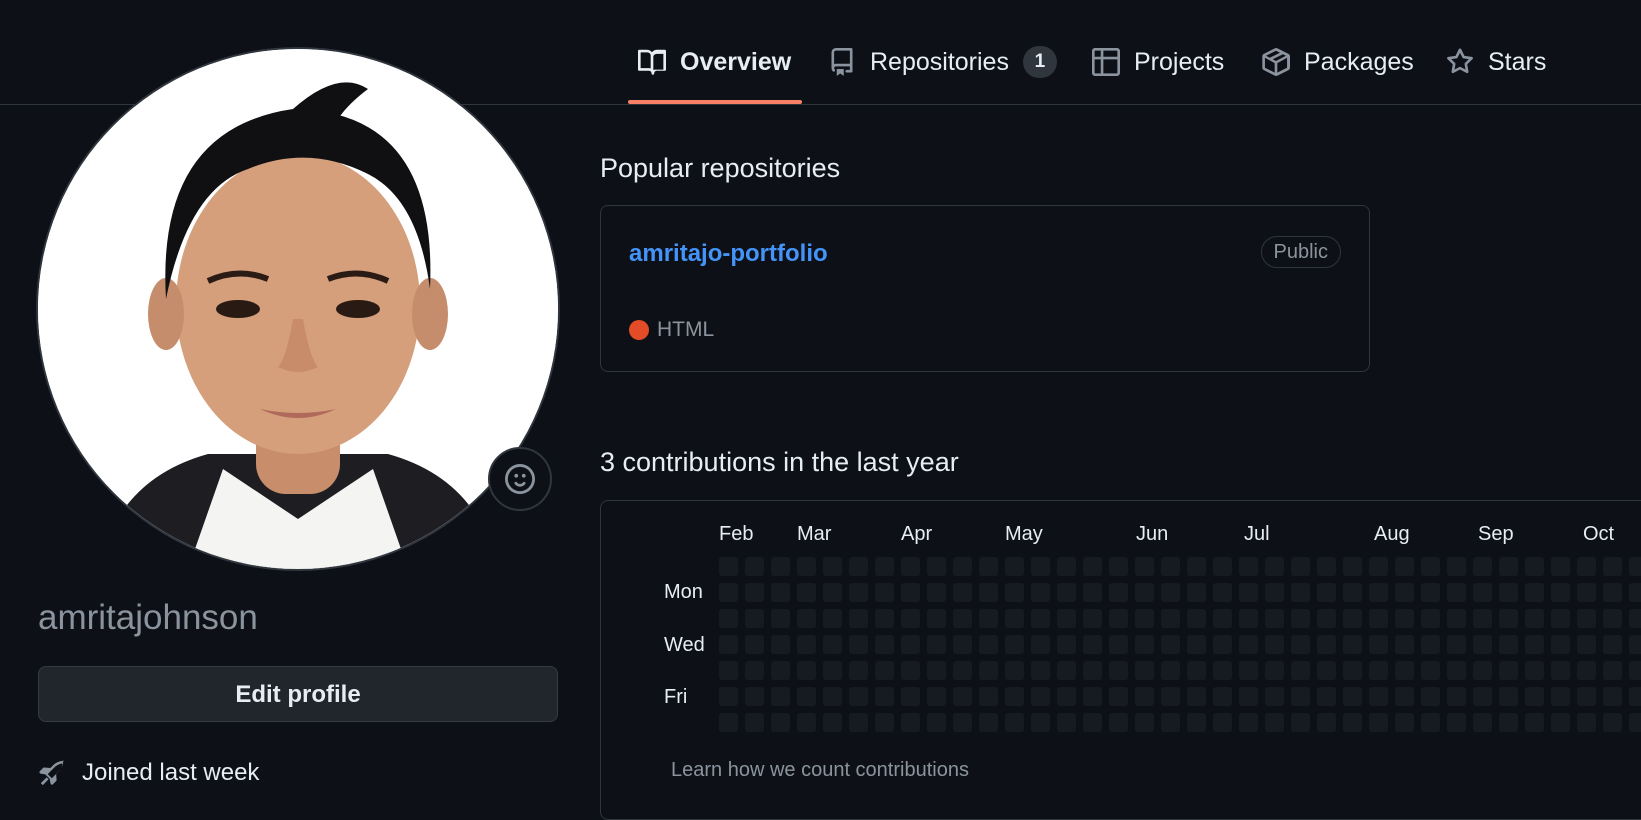 This screenshot has width=1641, height=820. Describe the element at coordinates (714, 62) in the screenshot. I see `tab-overview: Overview` at that location.